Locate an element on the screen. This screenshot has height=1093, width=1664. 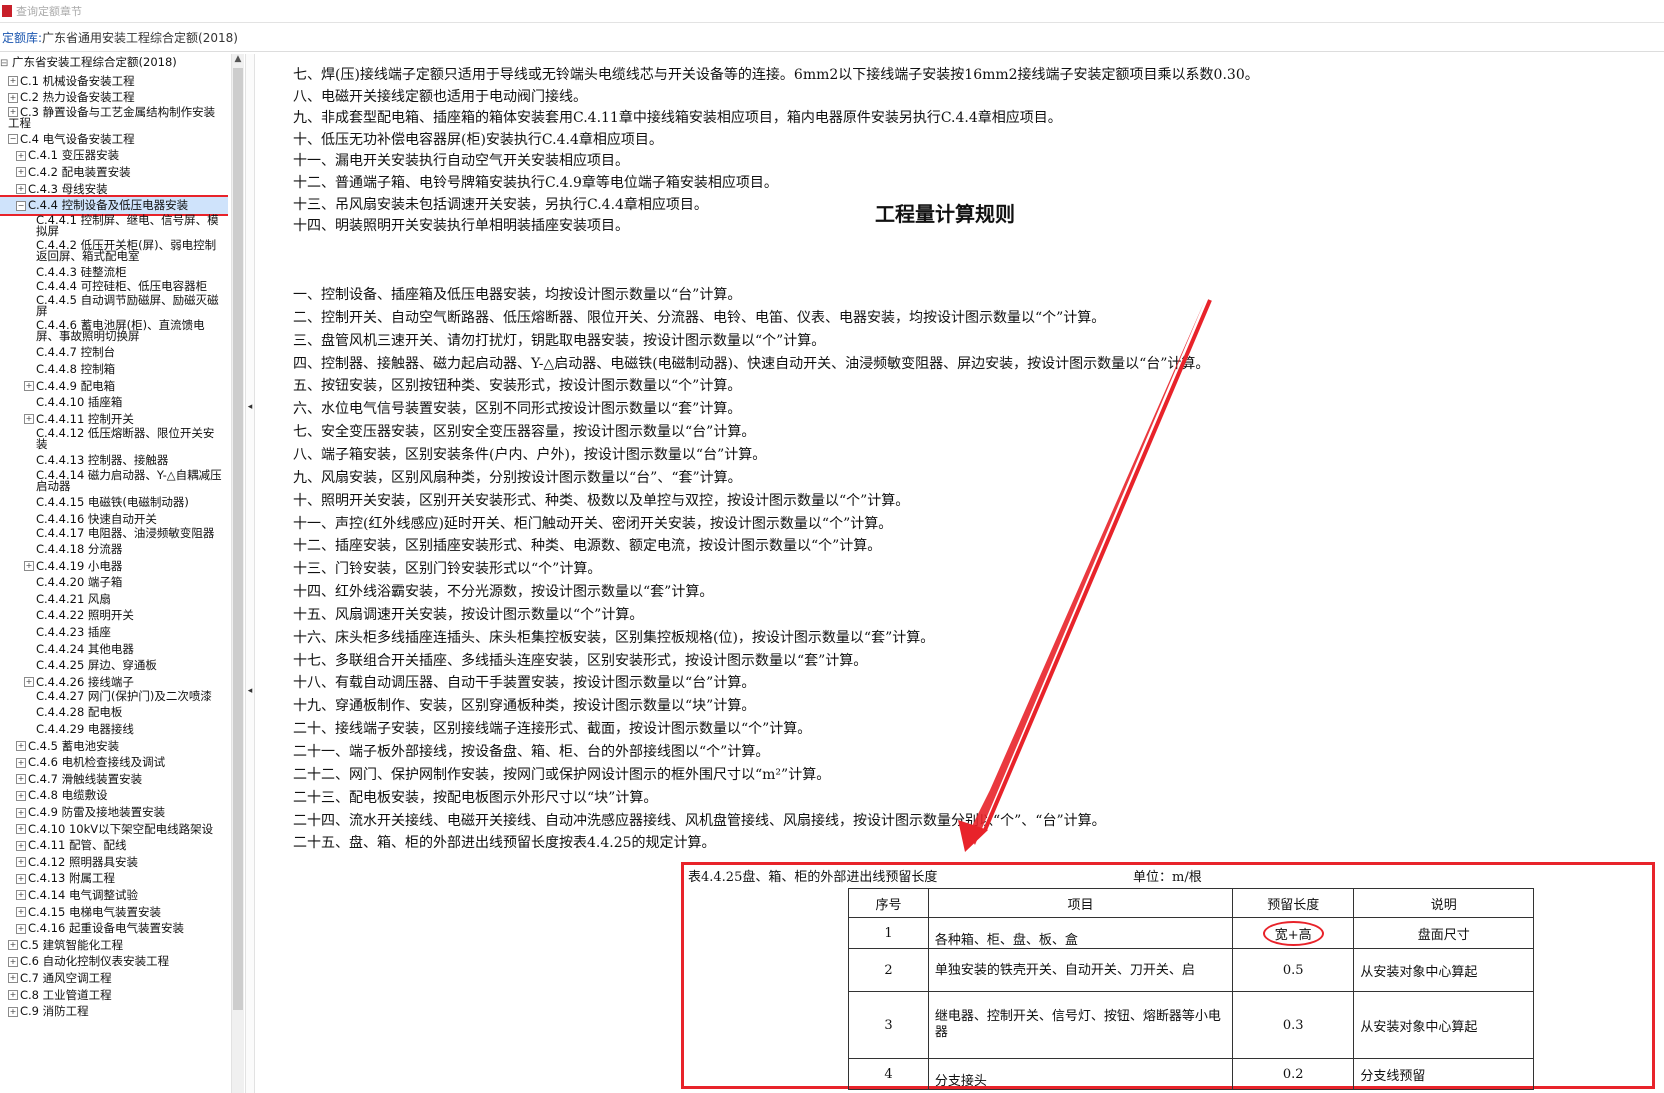
tree-item: + C.2 热力设备安装工程 is located at coordinates (114, 97).